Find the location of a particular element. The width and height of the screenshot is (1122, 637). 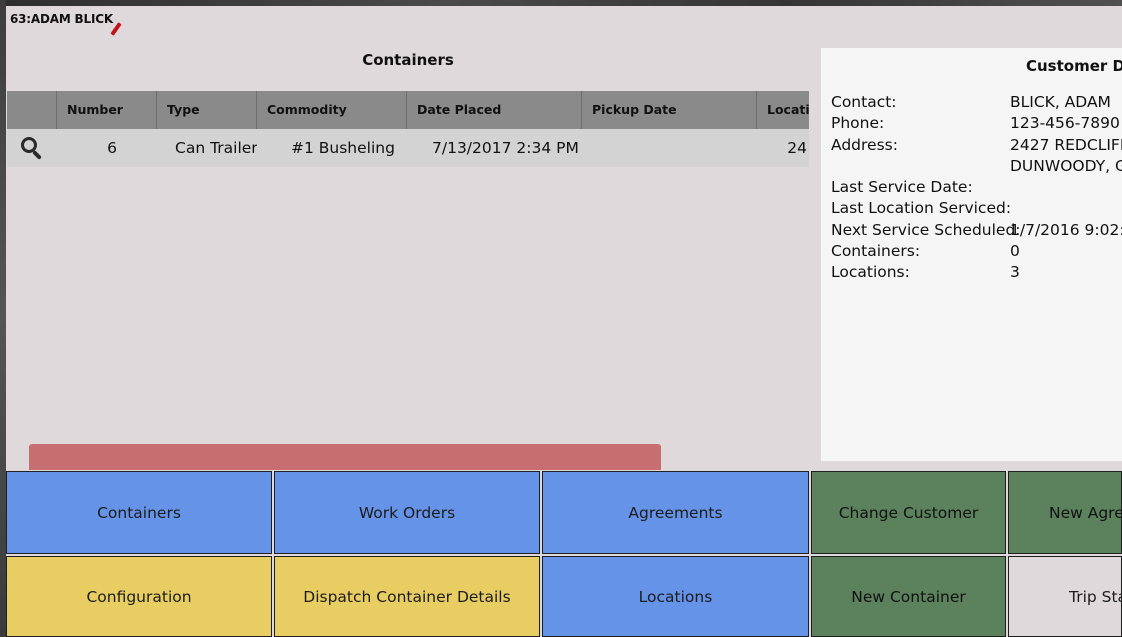

cell-type: Can Trailer is located at coordinates (216, 148).